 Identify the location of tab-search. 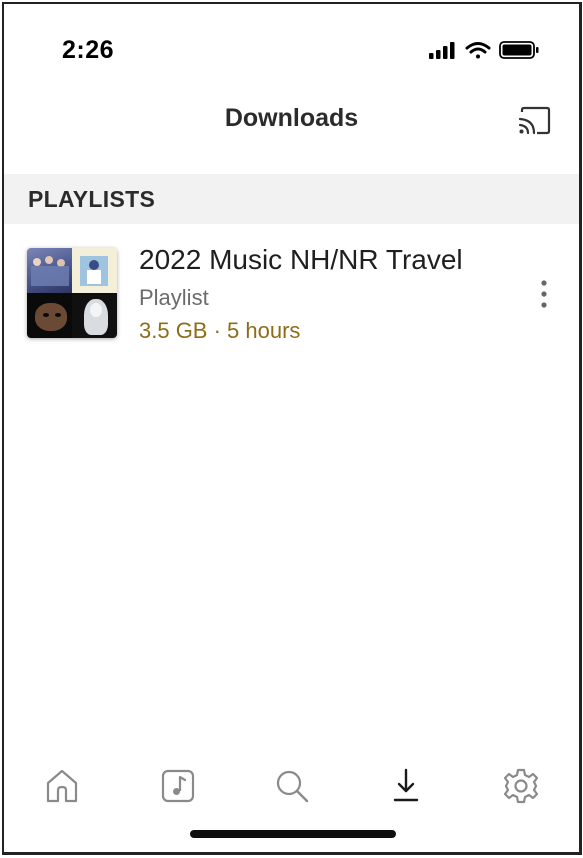
(292, 786).